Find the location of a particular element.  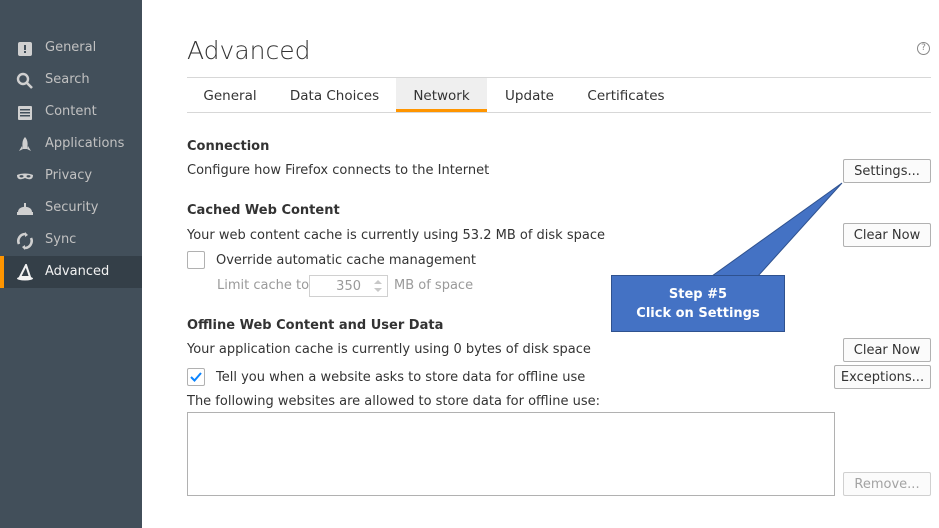

content-icon is located at coordinates (25, 113).